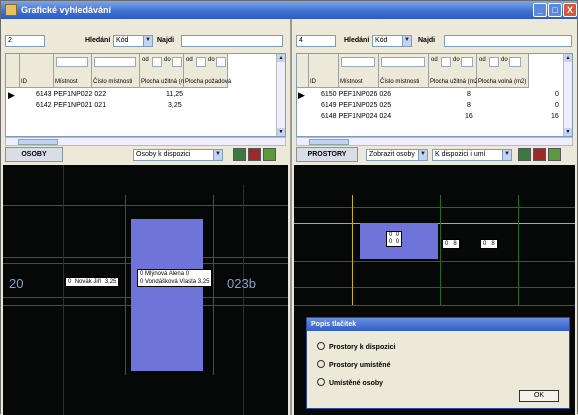 The height and width of the screenshot is (415, 578). I want to click on show-persons-select: Zobrazit osoby ▼, so click(397, 155).